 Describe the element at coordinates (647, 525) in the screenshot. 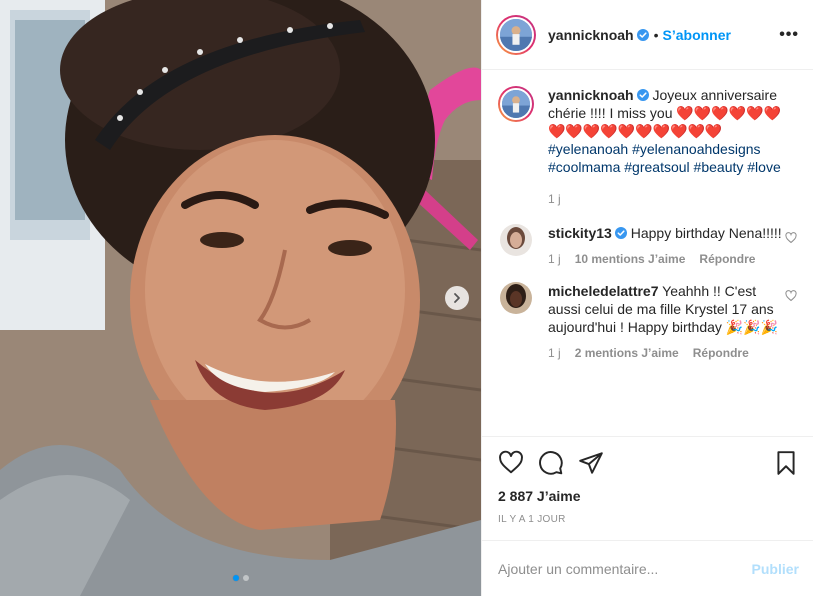

I see `post-timestamp: IL Y A 1 JOUR` at that location.